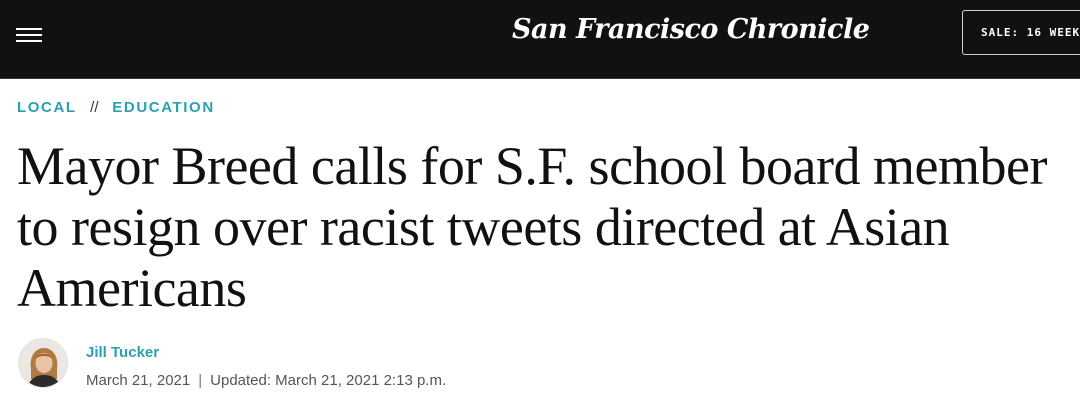  Describe the element at coordinates (46, 107) in the screenshot. I see `breadcrumb-local-link: LOCAL` at that location.